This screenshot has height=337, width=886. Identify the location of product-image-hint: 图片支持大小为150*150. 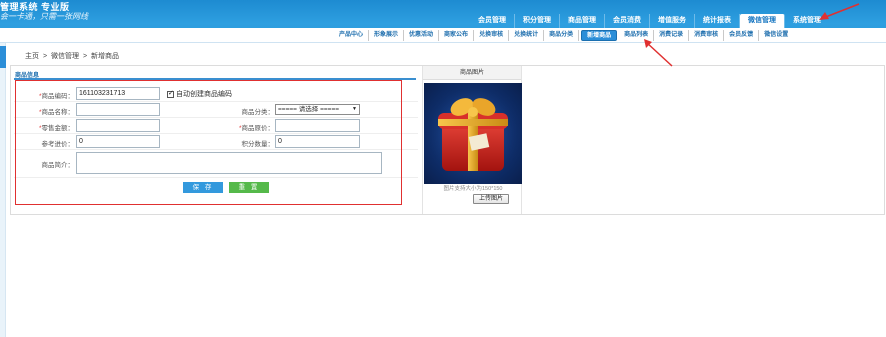
(473, 189).